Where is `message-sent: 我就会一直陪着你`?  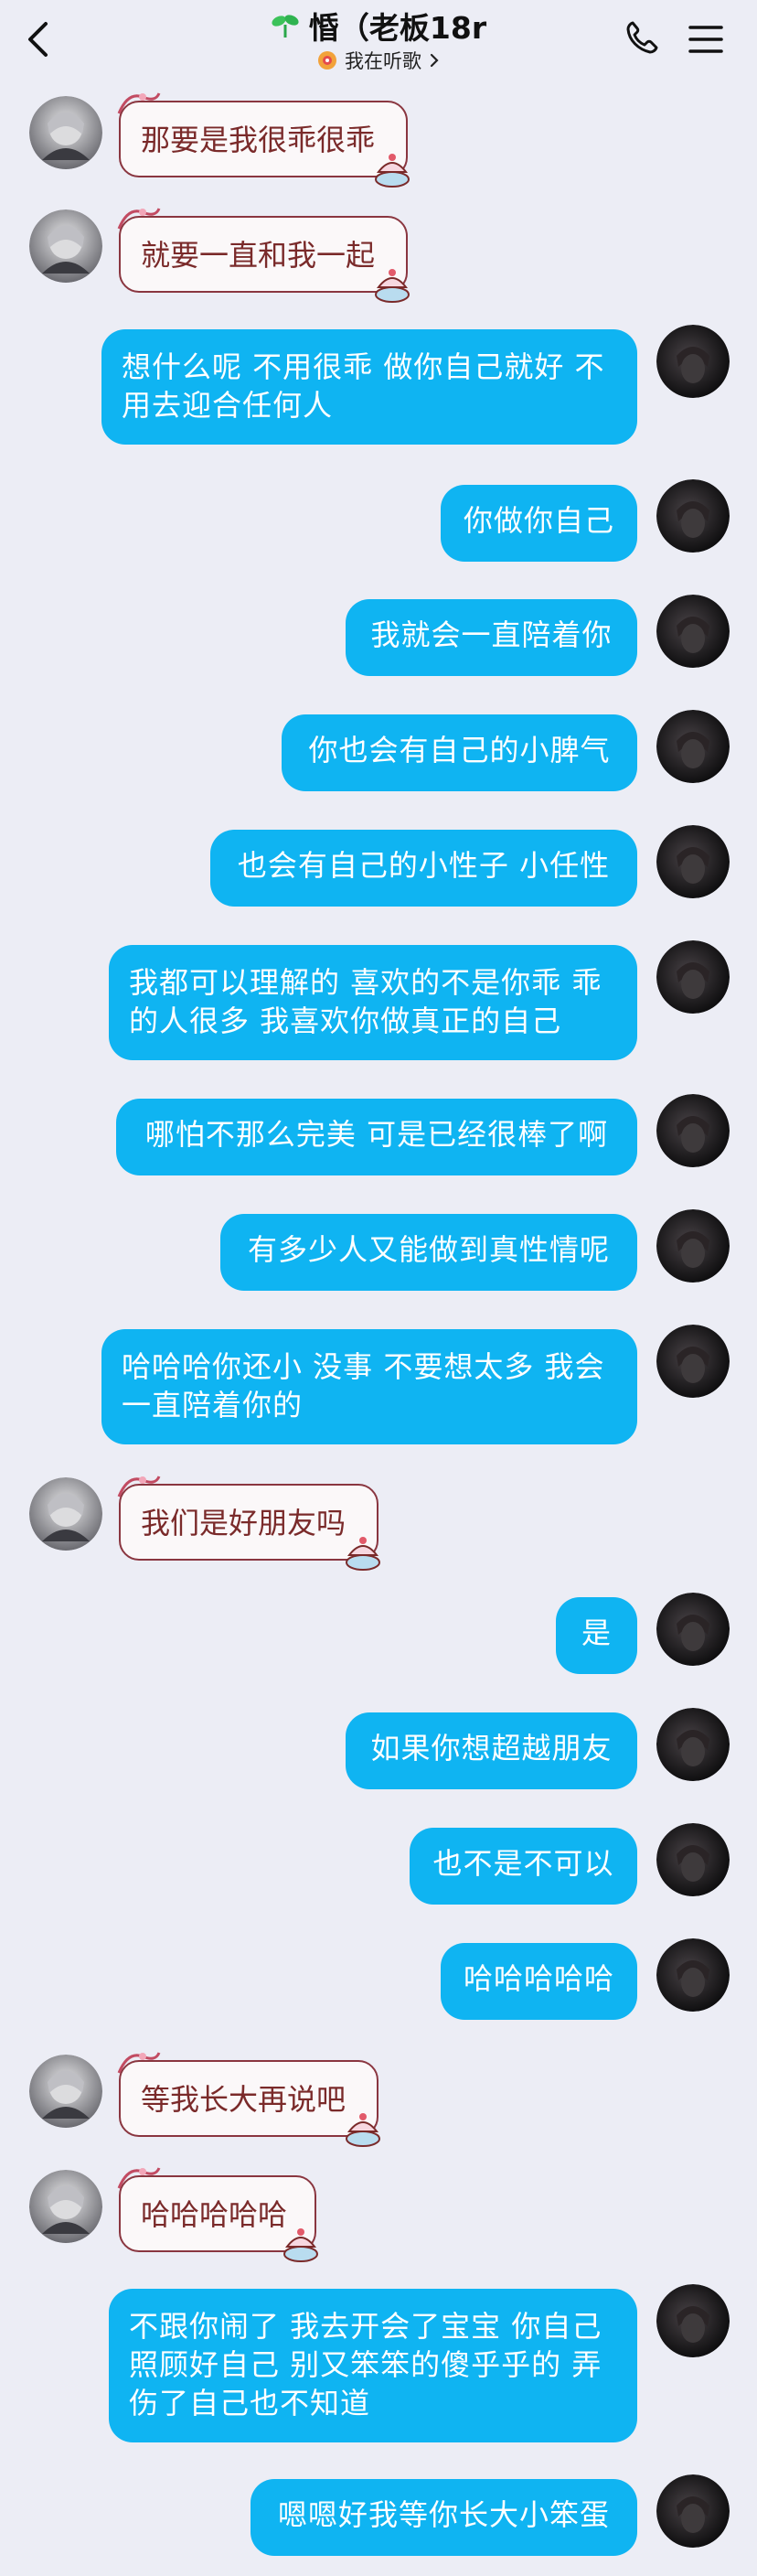 message-sent: 我就会一直陪着你 is located at coordinates (491, 637).